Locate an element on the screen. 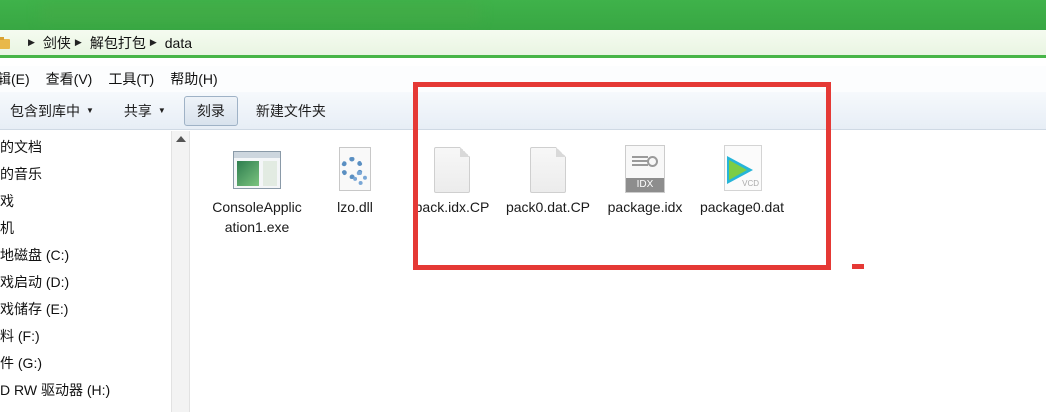  file-item: lzo.dll is located at coordinates (355, 180).